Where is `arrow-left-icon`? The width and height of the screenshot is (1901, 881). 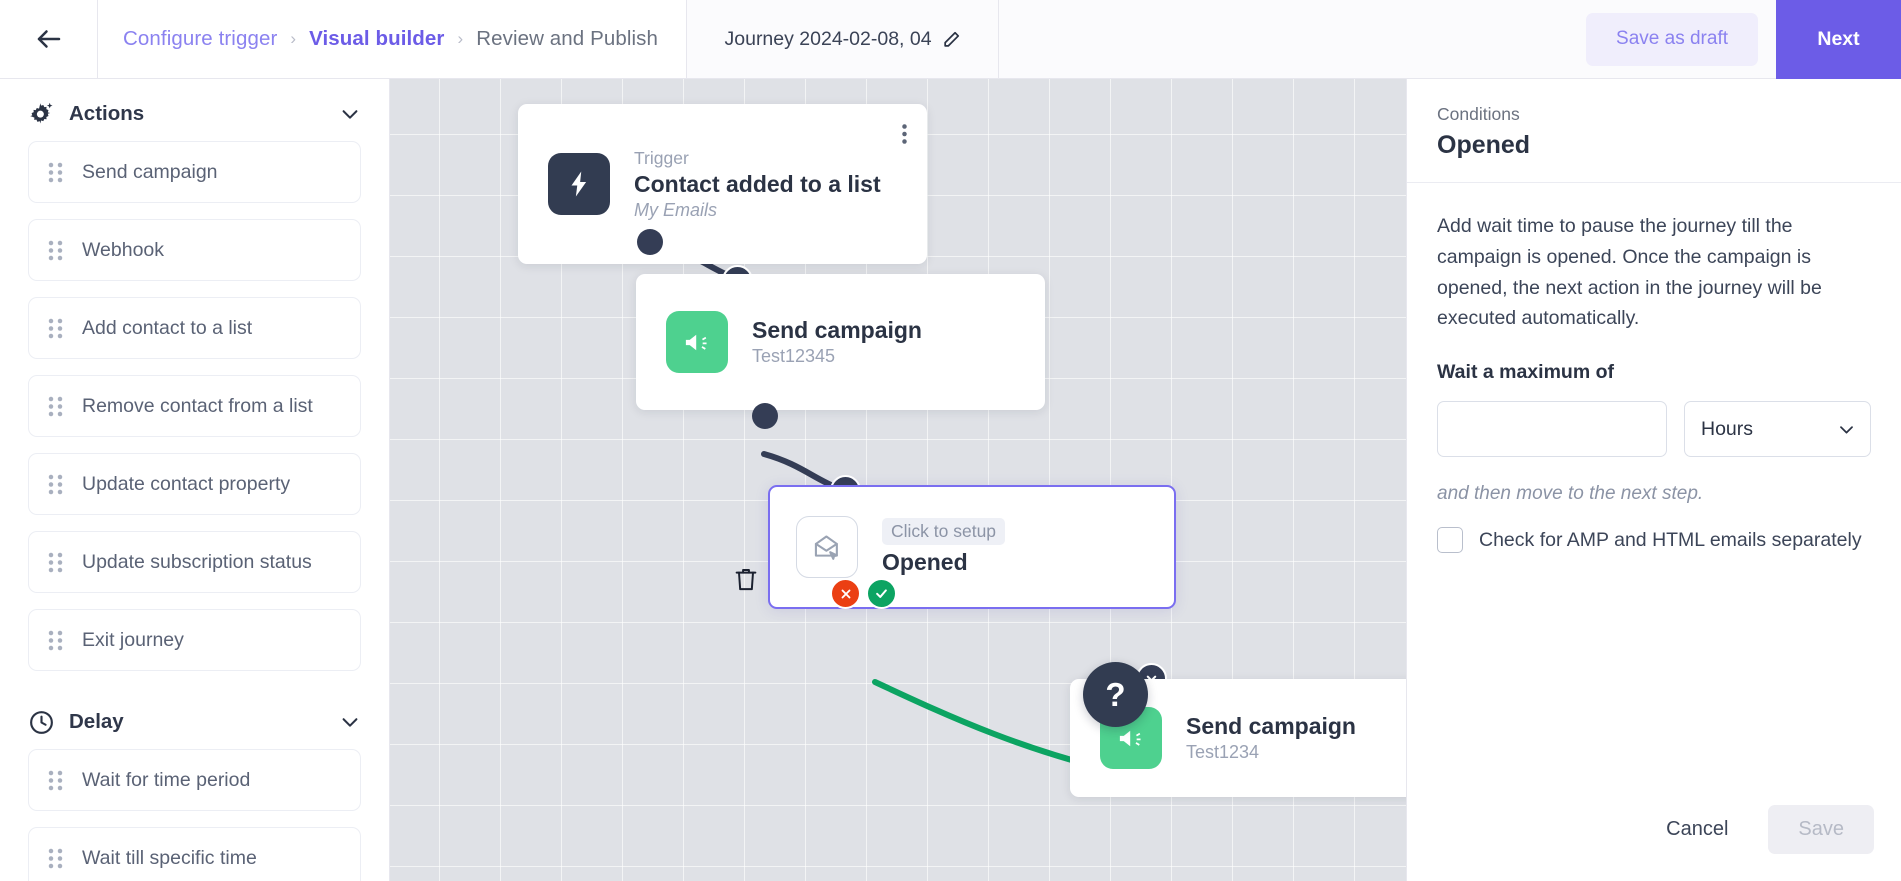
arrow-left-icon is located at coordinates (48, 39).